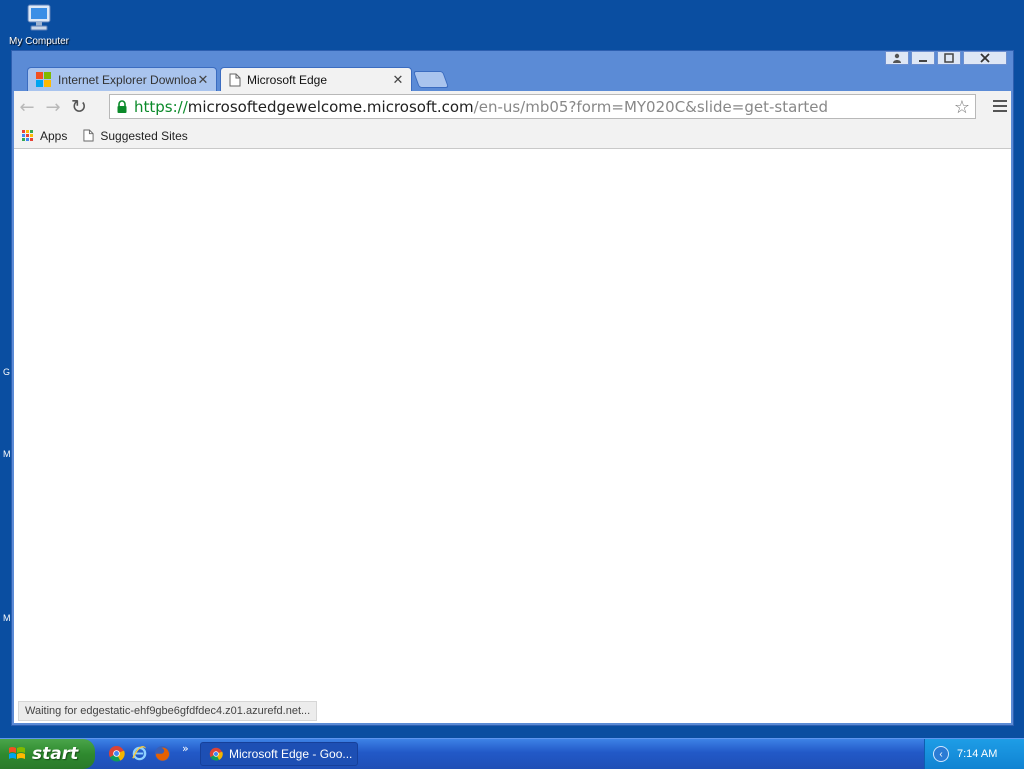 This screenshot has width=1024, height=769. I want to click on computer-icon, so click(39, 17).